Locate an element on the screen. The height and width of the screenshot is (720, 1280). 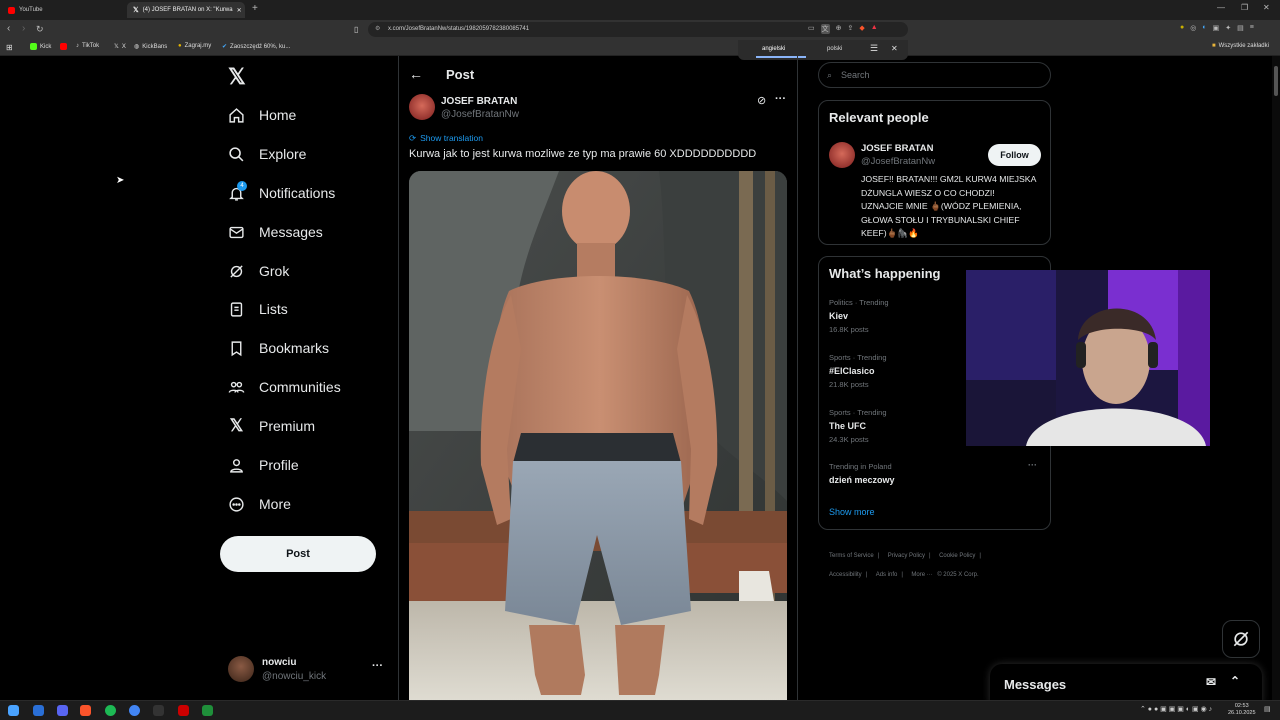
trend-item: Trending in Poland dzień meczowy is located at coordinates (934, 473).